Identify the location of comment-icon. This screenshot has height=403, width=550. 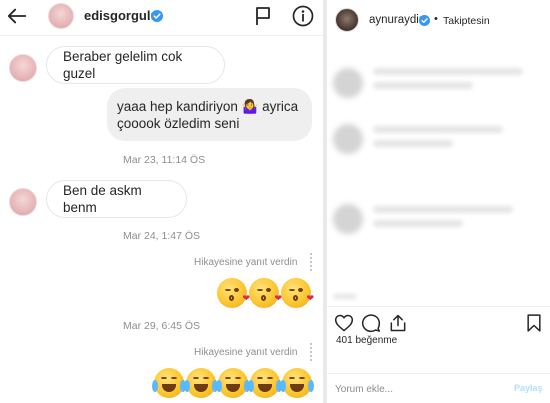
(371, 323).